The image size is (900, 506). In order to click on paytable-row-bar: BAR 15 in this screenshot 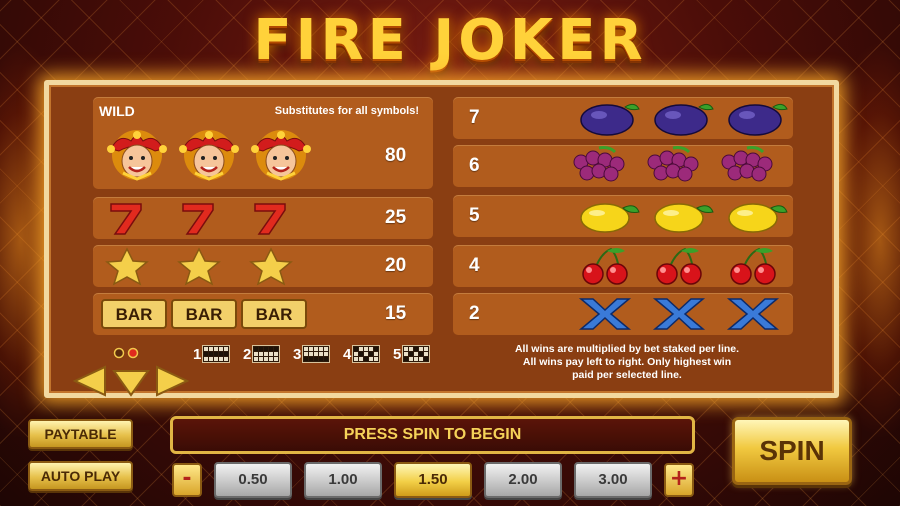, I will do `click(263, 314)`.